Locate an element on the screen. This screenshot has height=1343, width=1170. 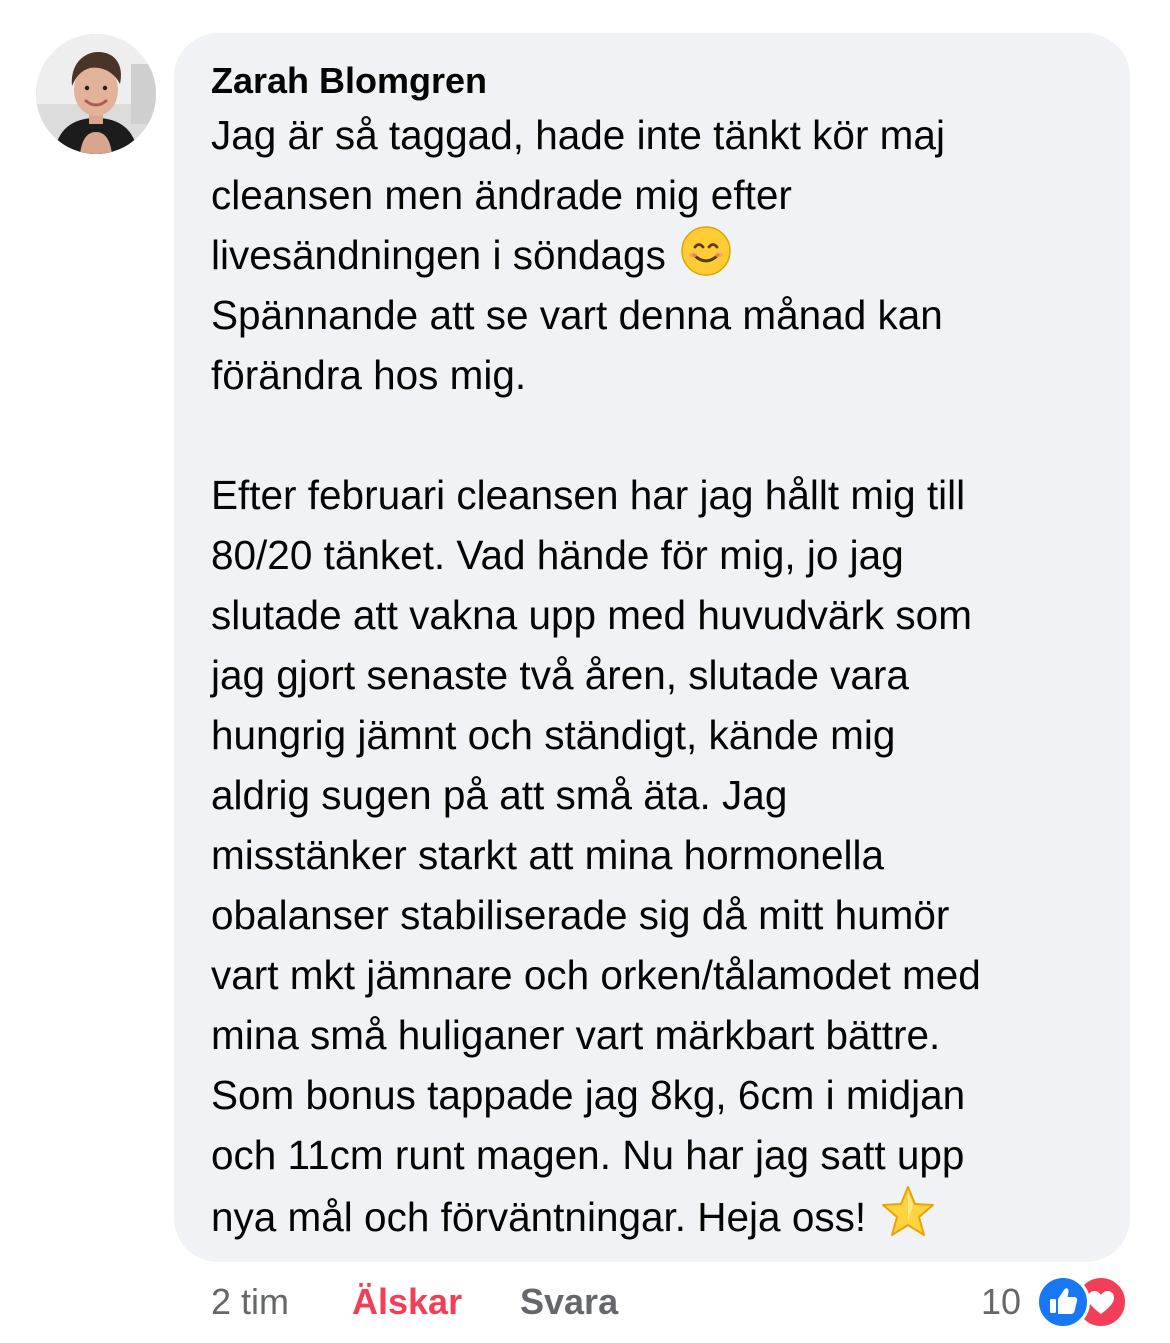
comment-line: livesändningen i söndags is located at coordinates (655, 255).